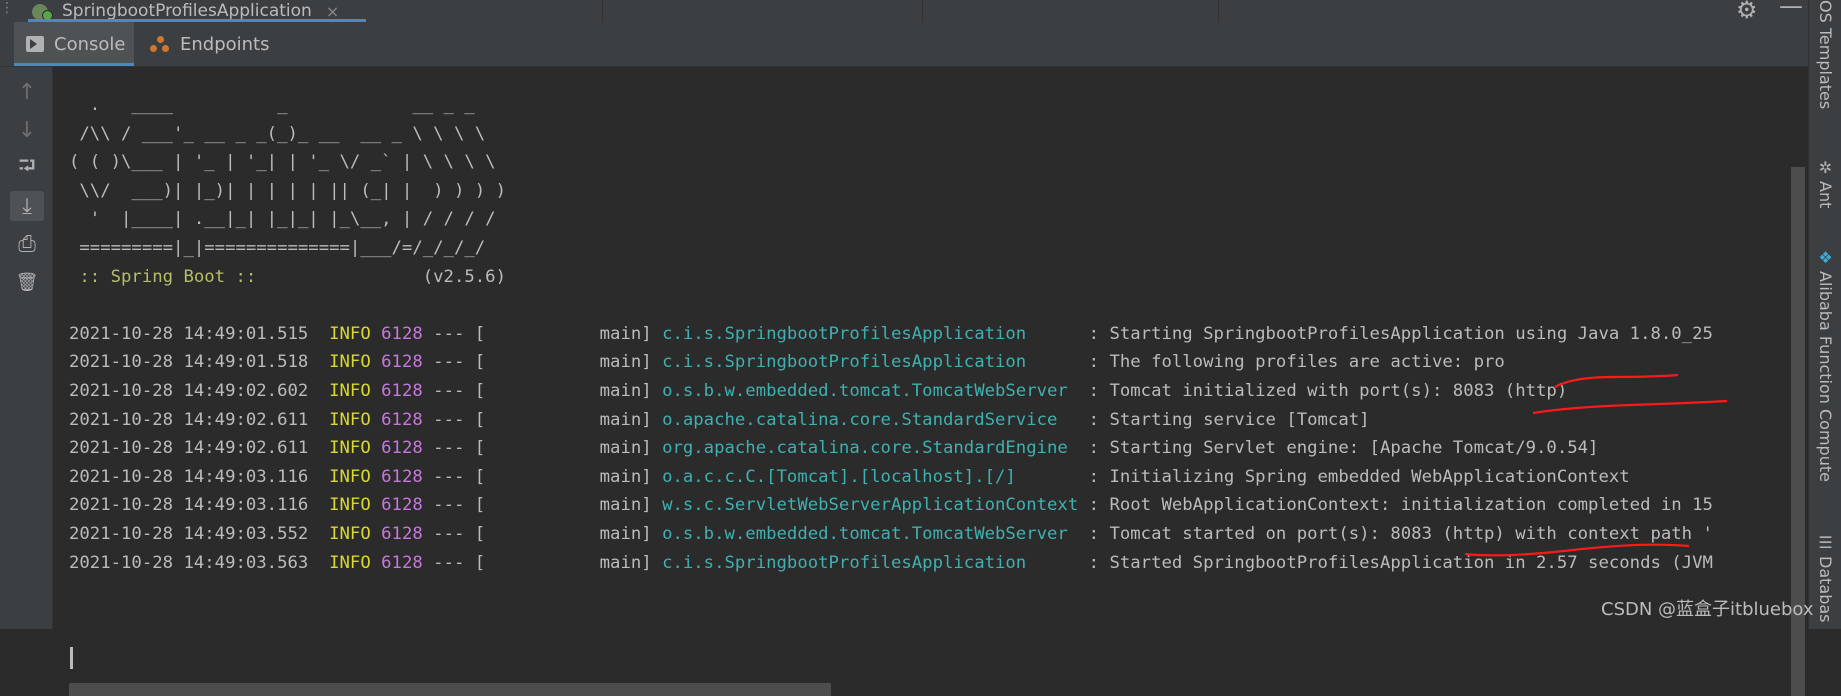 This screenshot has height=696, width=1841. Describe the element at coordinates (1825, 589) in the screenshot. I see `side-tab-label: Databas` at that location.